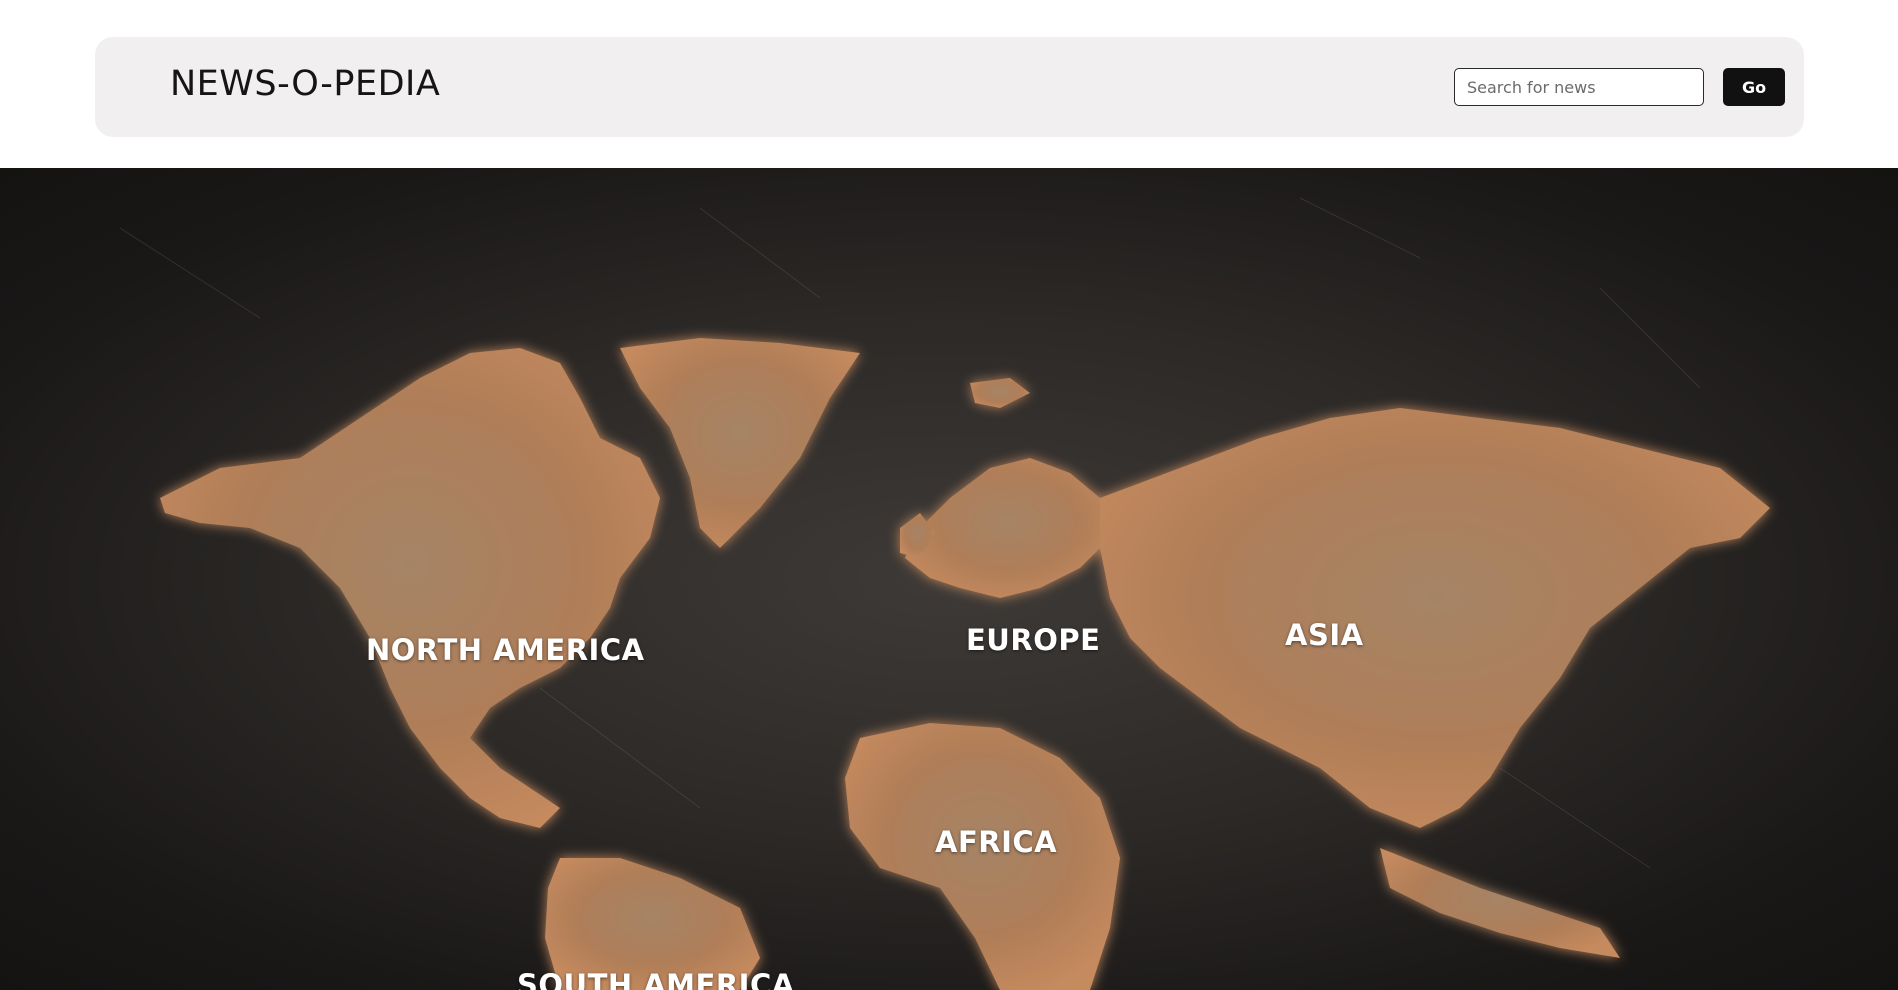  What do you see at coordinates (996, 842) in the screenshot?
I see `continent-africa: AFRICA` at bounding box center [996, 842].